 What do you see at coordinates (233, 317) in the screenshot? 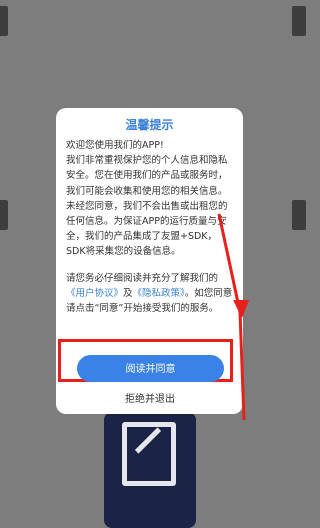
I see `annotation-arrow-icon` at bounding box center [233, 317].